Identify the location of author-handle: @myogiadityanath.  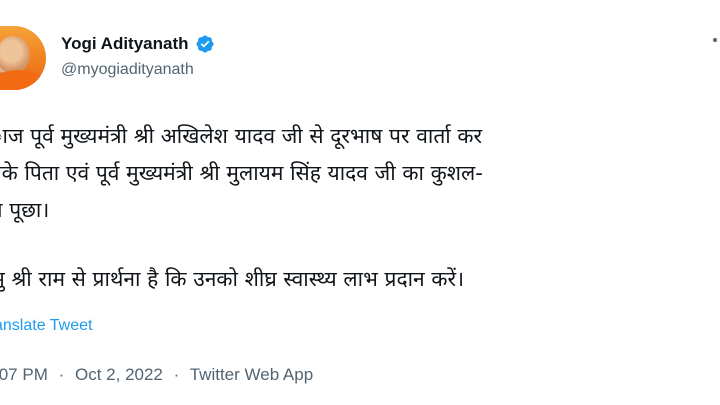
(127, 70).